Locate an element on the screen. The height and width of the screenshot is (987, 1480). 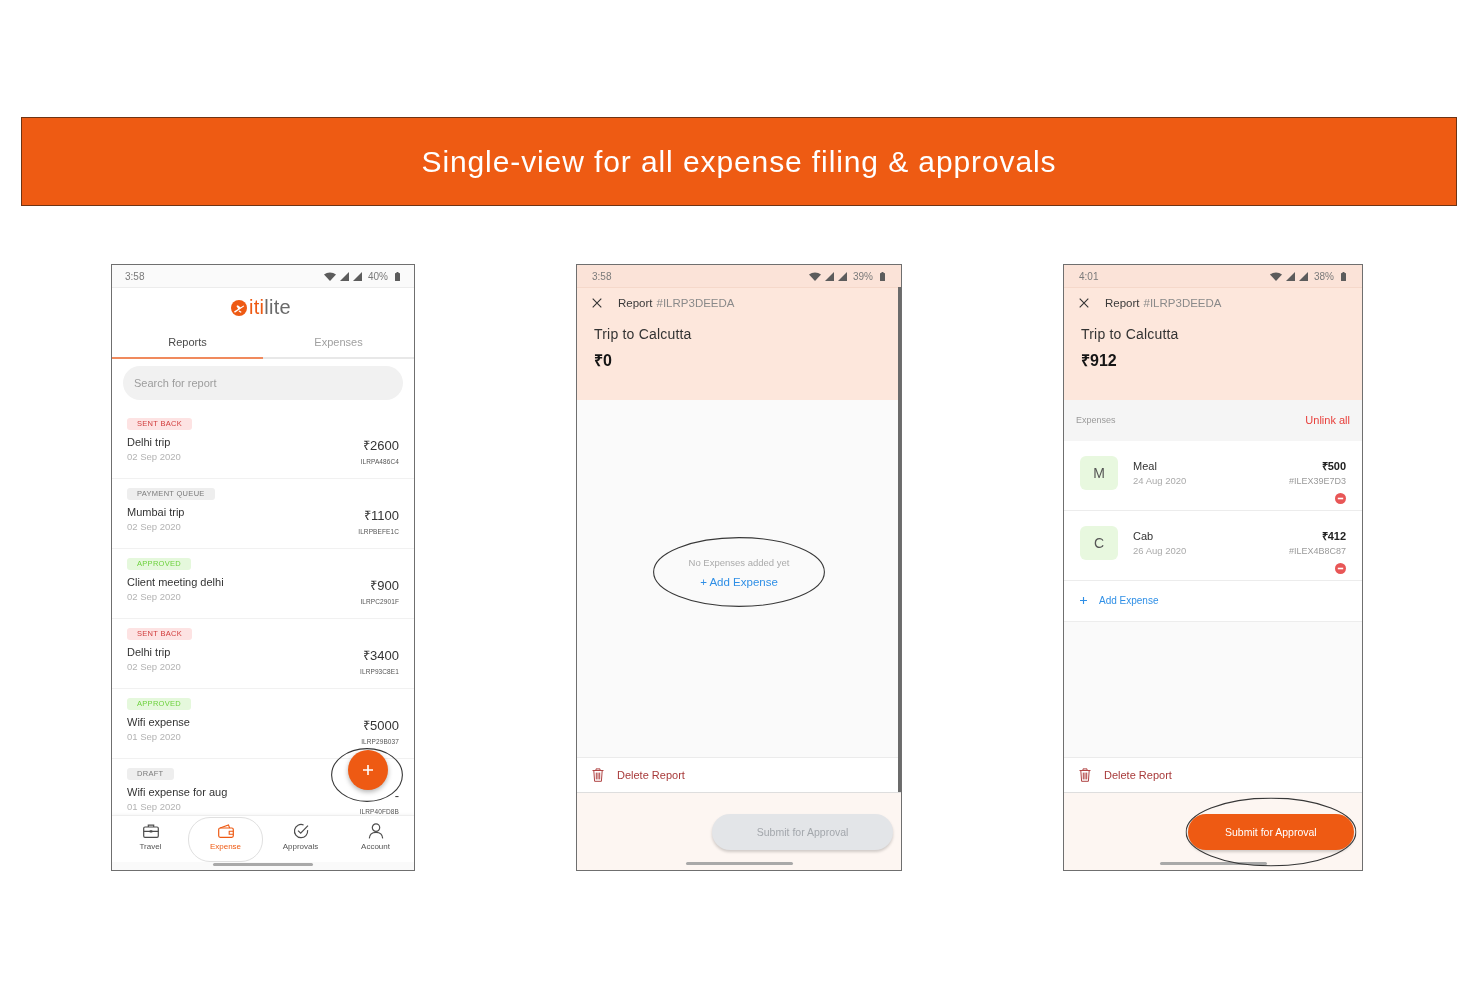
expense-date: 24 Aug 2020 is located at coordinates (1160, 480).